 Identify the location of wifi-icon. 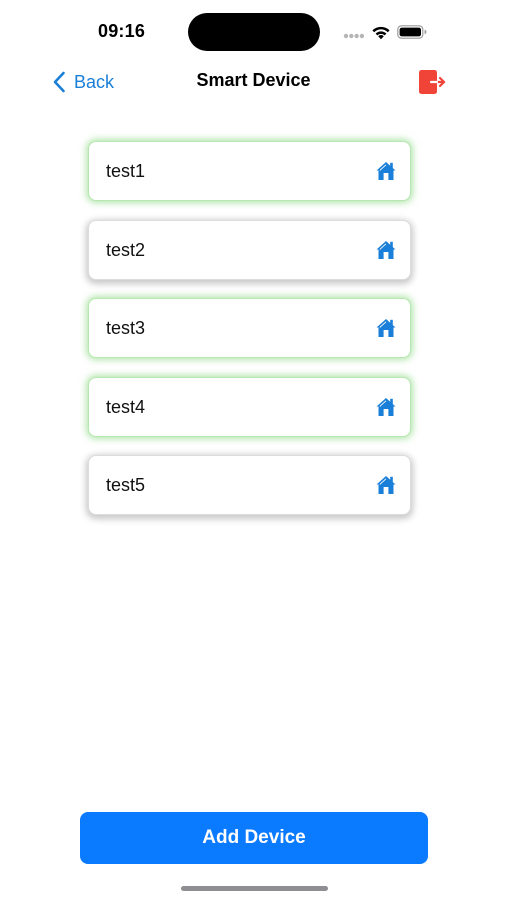
(381, 32).